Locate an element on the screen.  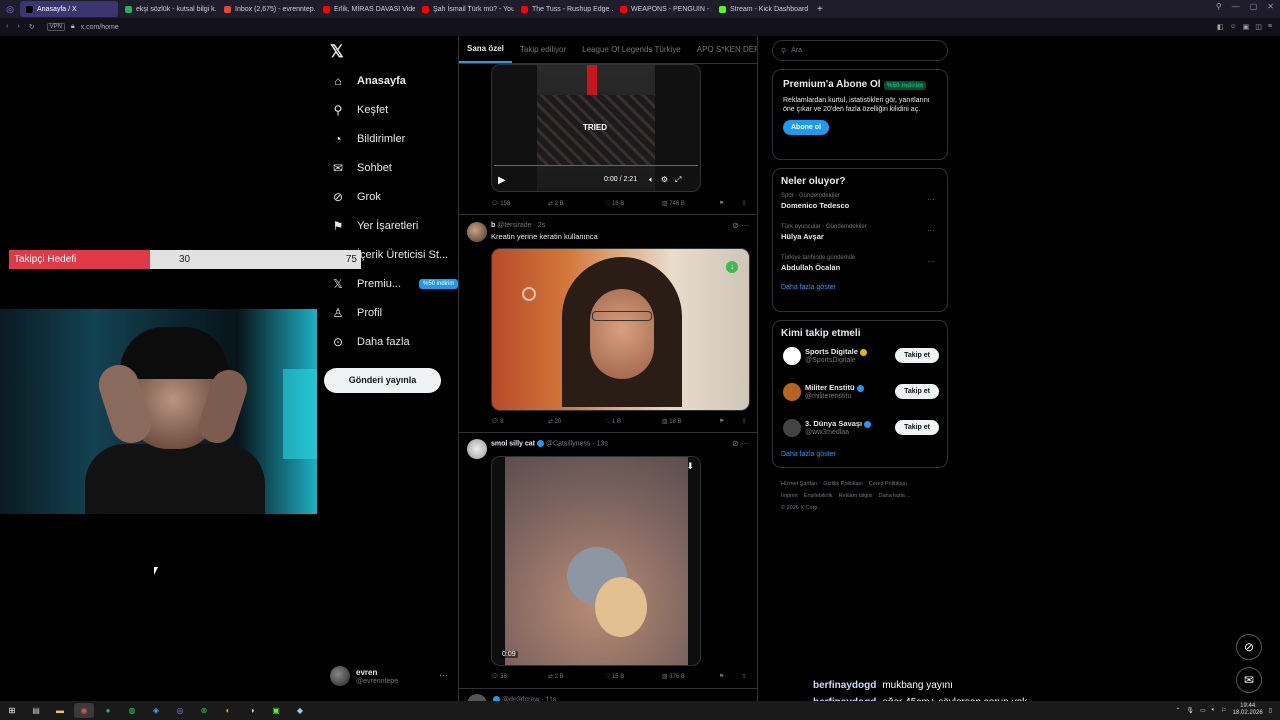
language-icon: ⚐ is located at coordinates (1223, 710).